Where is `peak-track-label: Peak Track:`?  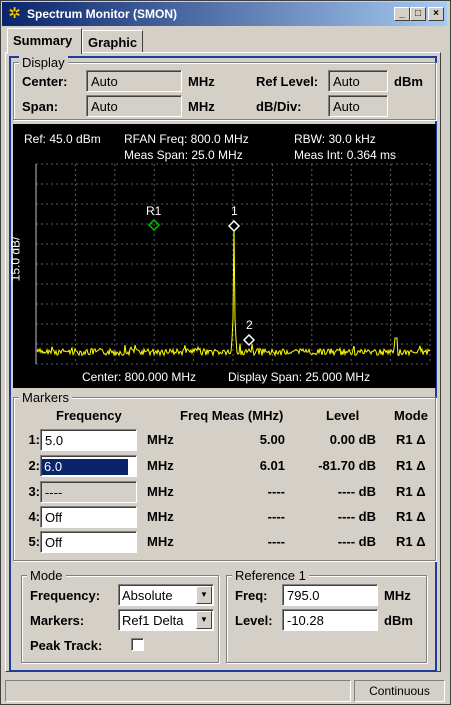
peak-track-label: Peak Track: is located at coordinates (66, 645).